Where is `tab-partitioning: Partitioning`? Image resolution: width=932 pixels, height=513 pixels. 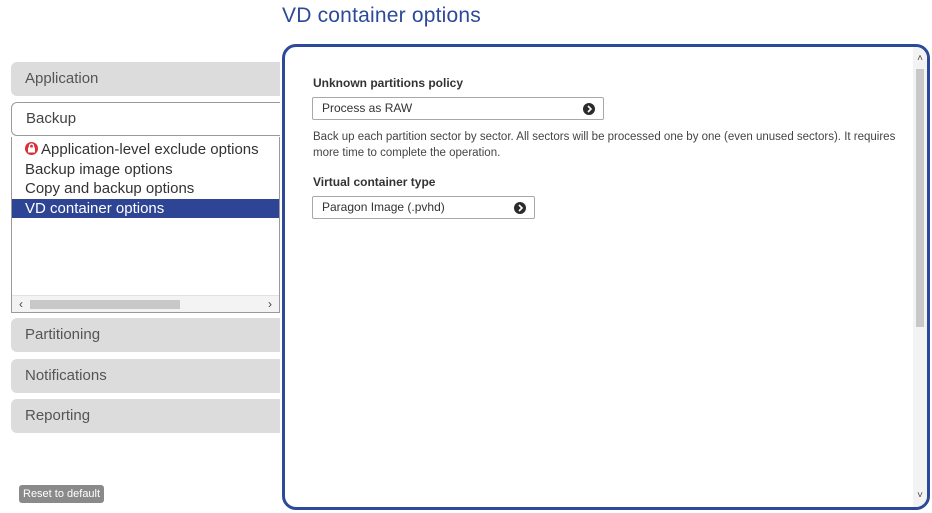 tab-partitioning: Partitioning is located at coordinates (145, 335).